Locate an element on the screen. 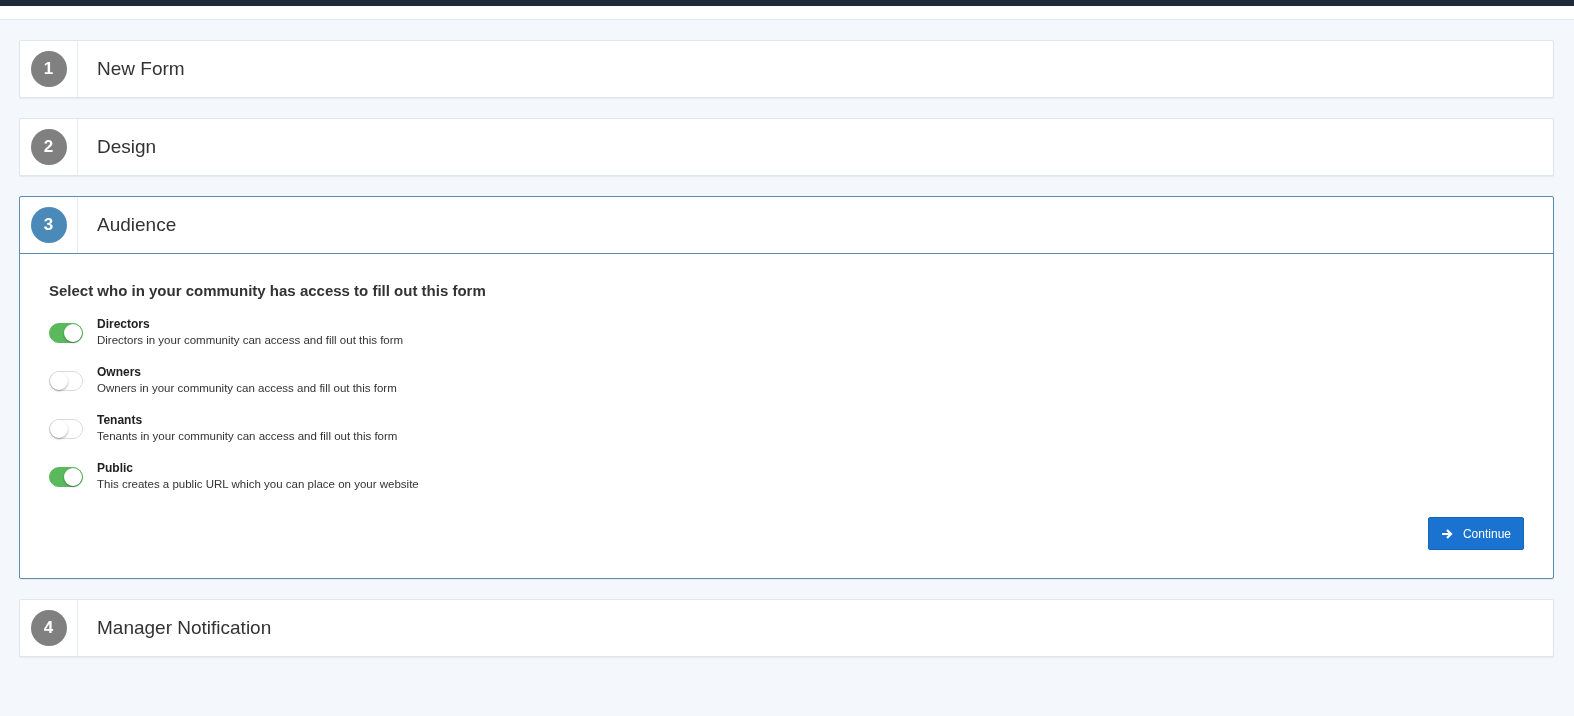  option-label: Tenants is located at coordinates (120, 420).